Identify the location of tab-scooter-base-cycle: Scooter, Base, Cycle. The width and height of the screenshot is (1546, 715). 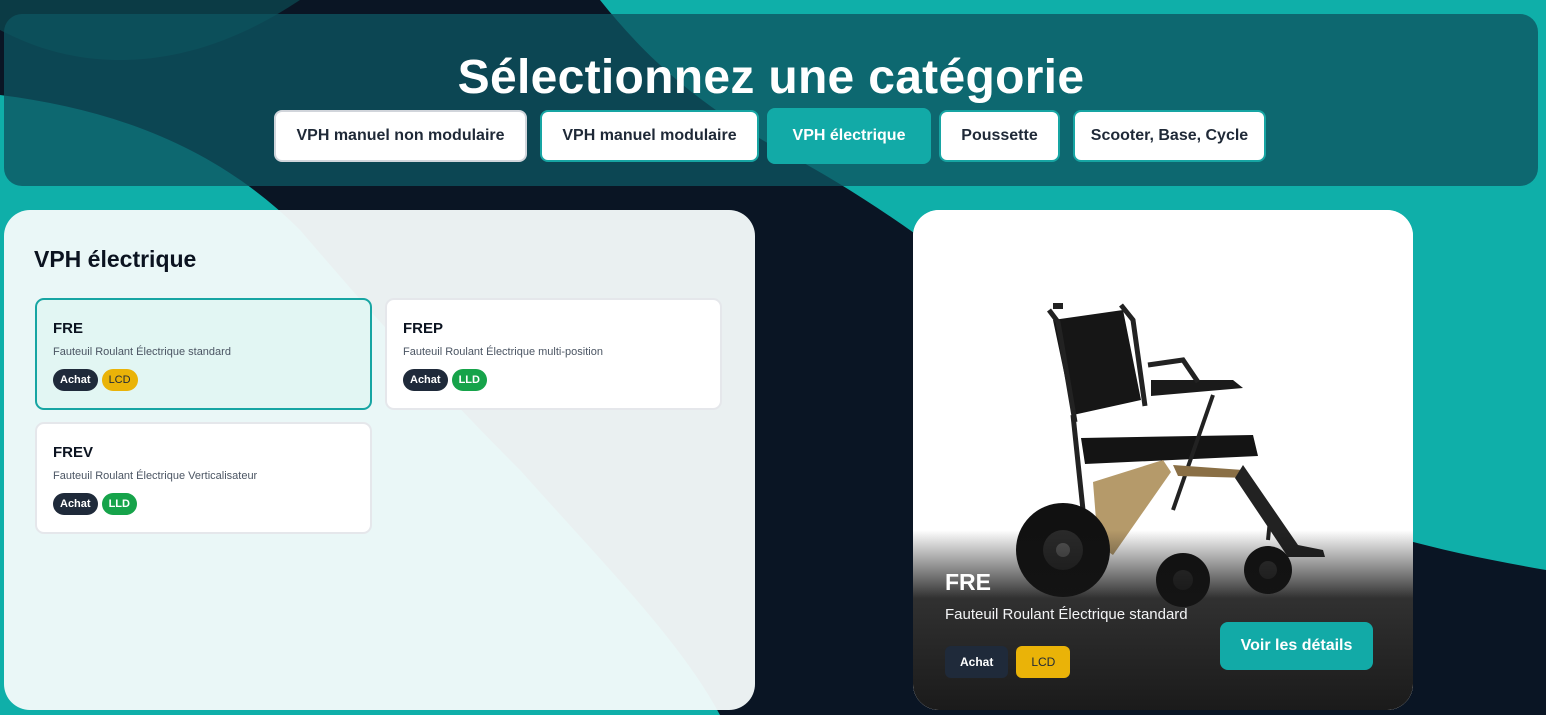
(1169, 136).